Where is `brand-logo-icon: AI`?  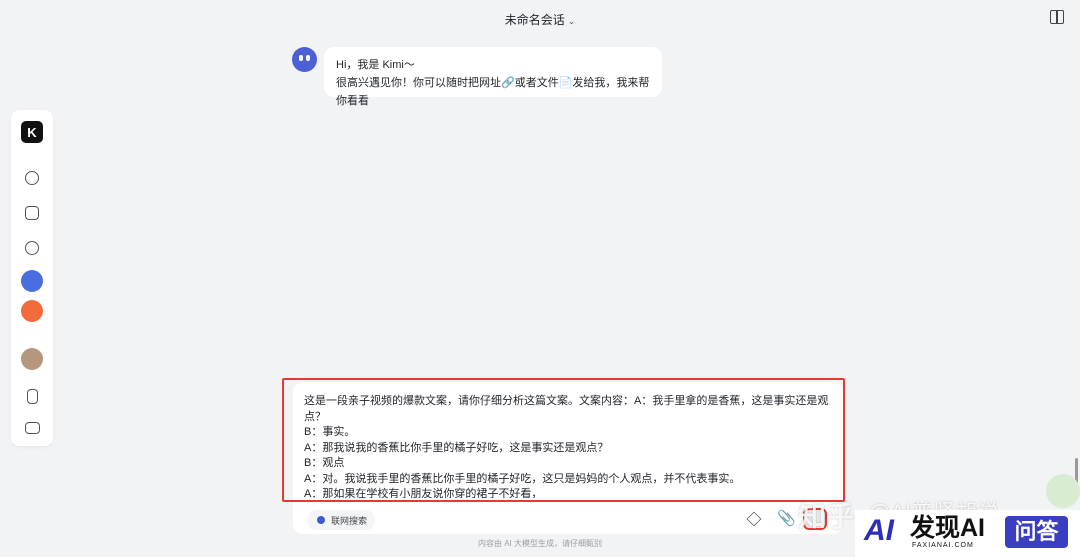
brand-logo-icon: AI is located at coordinates (879, 530).